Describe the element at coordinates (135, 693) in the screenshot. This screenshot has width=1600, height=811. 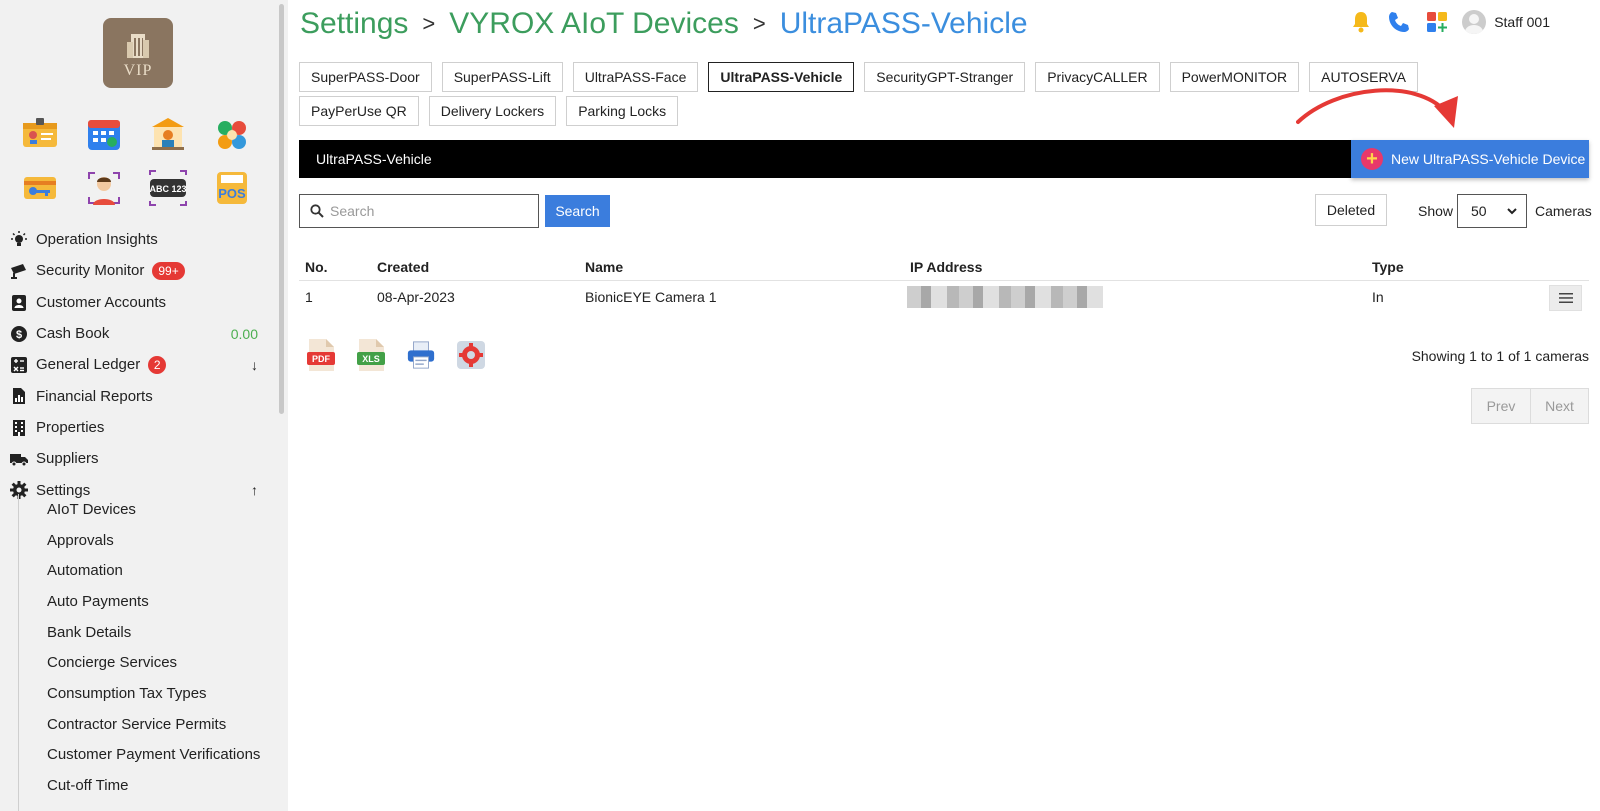
I see `submenu-item-consumption-tax-types: Consumption Tax Types` at that location.